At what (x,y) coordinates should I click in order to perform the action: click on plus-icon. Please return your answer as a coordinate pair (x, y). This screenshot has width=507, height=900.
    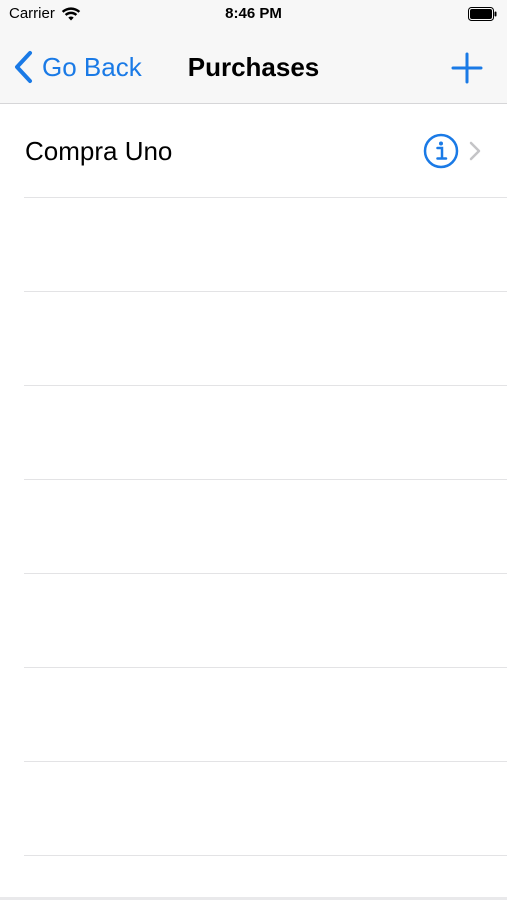
    Looking at the image, I should click on (467, 68).